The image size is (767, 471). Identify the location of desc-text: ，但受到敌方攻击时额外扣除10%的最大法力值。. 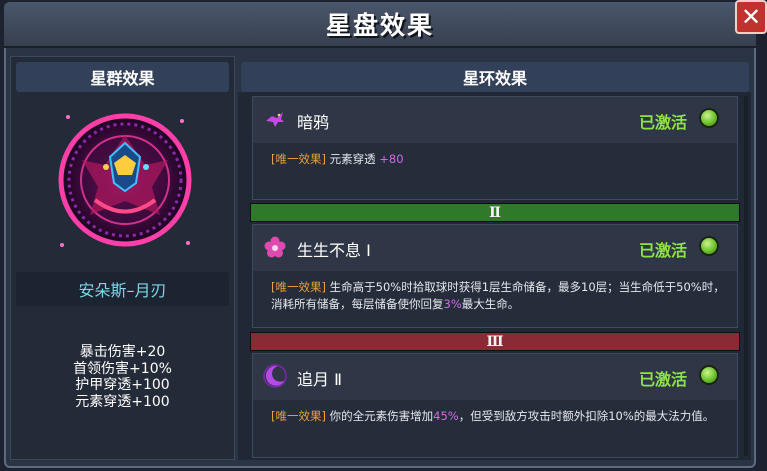
(586, 416).